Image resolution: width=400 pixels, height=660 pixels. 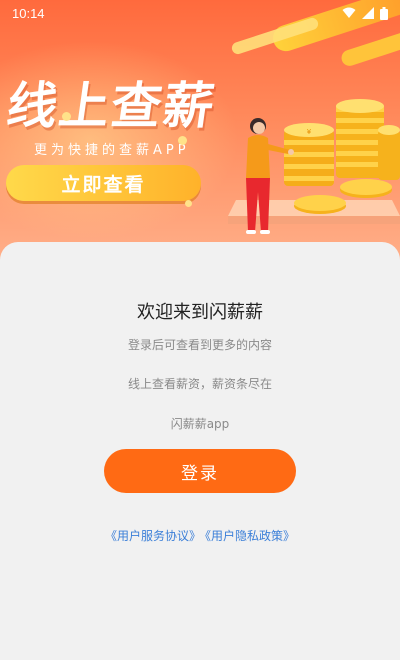 I want to click on coin-stack-icon, so click(x=368, y=139).